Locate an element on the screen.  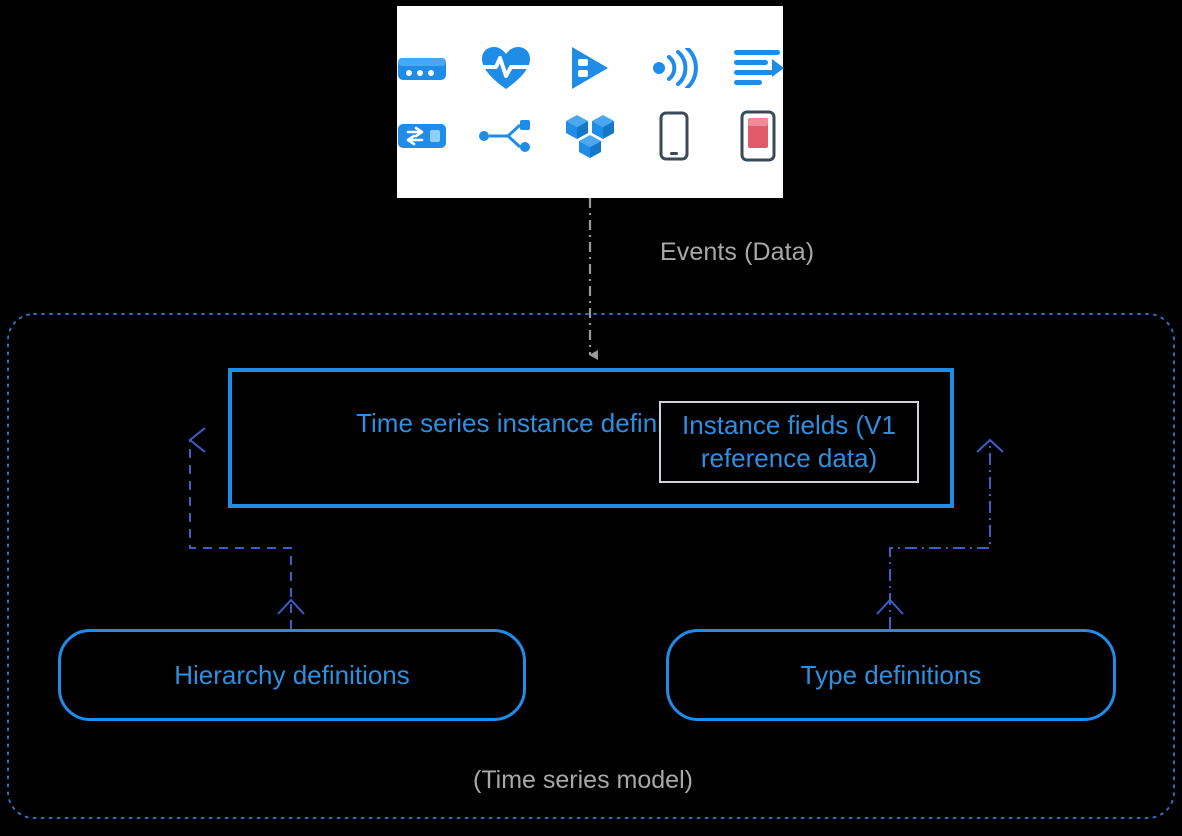
network-switch-icon is located at coordinates (422, 136).